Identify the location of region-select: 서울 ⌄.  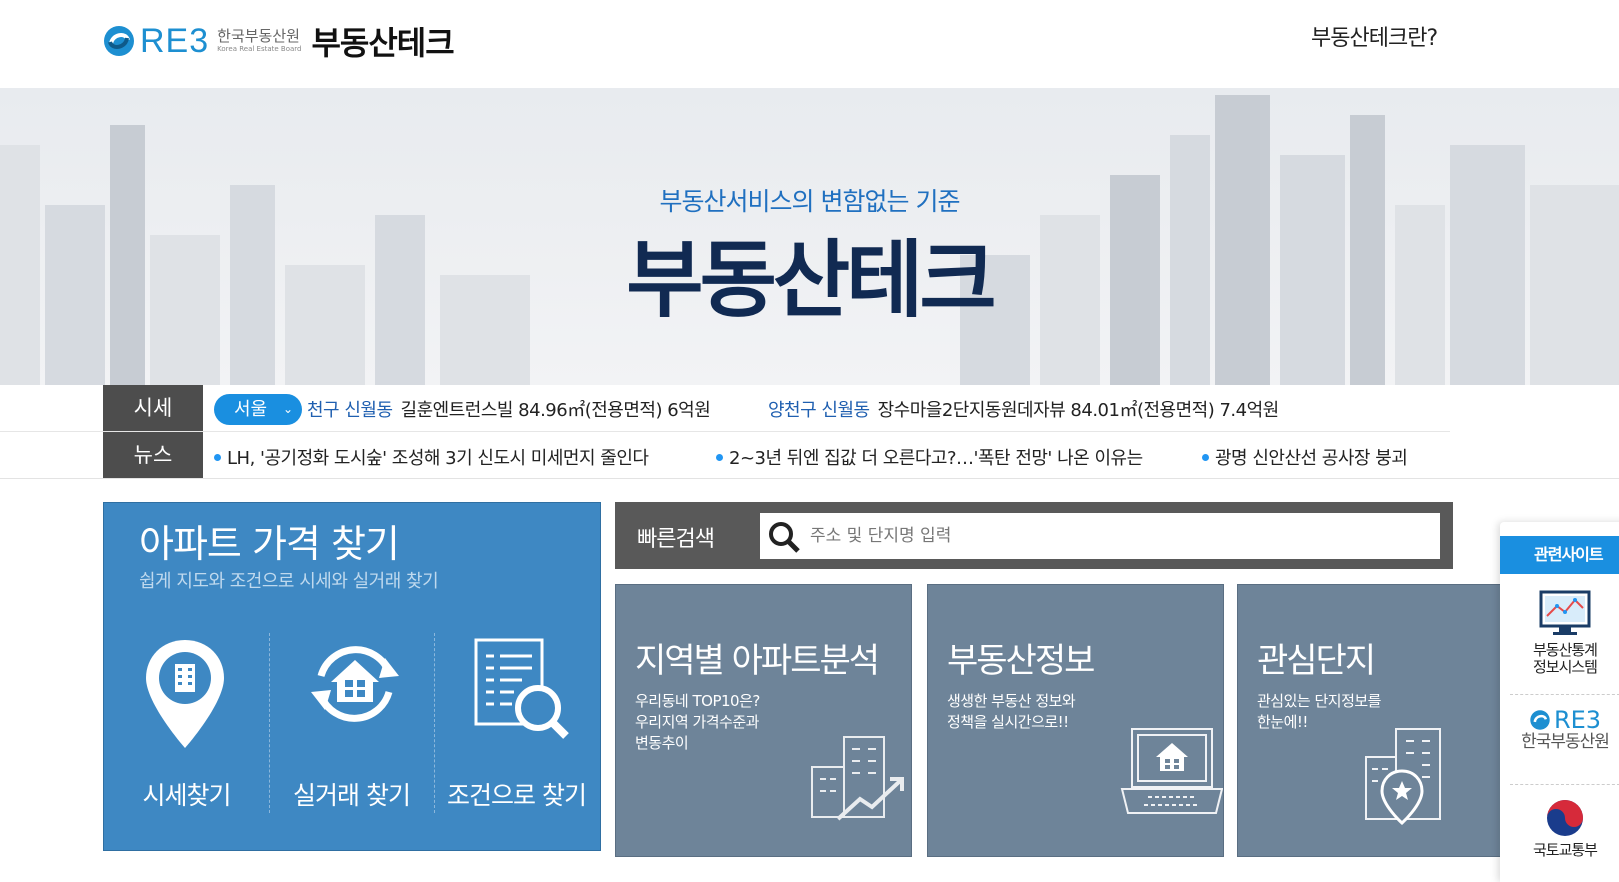
(258, 409).